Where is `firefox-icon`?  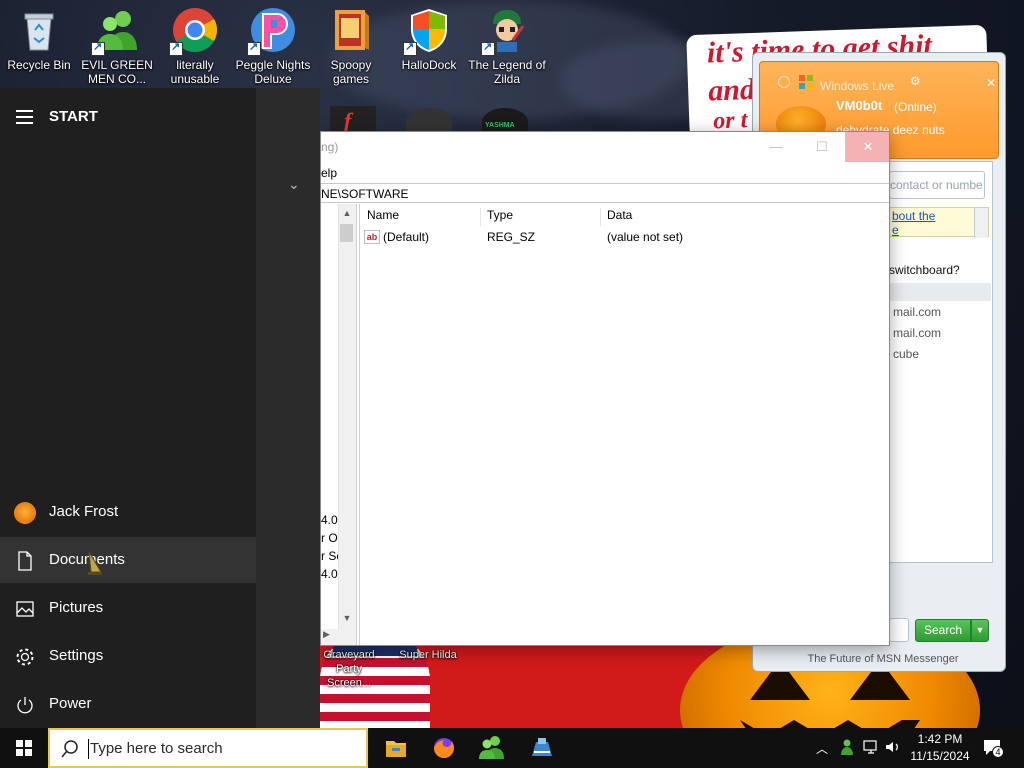
firefox-icon is located at coordinates (444, 748).